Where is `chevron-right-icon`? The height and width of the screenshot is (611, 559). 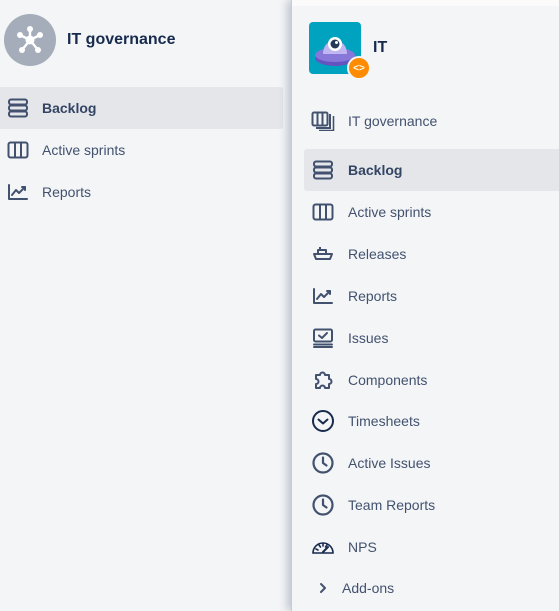
chevron-right-icon is located at coordinates (323, 588).